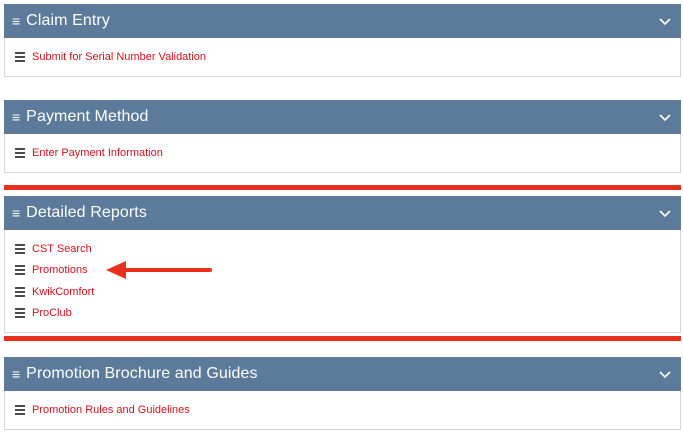 This screenshot has height=446, width=683. I want to click on panel-header-detailed-reports: ≡ Detailed Reports, so click(342, 213).